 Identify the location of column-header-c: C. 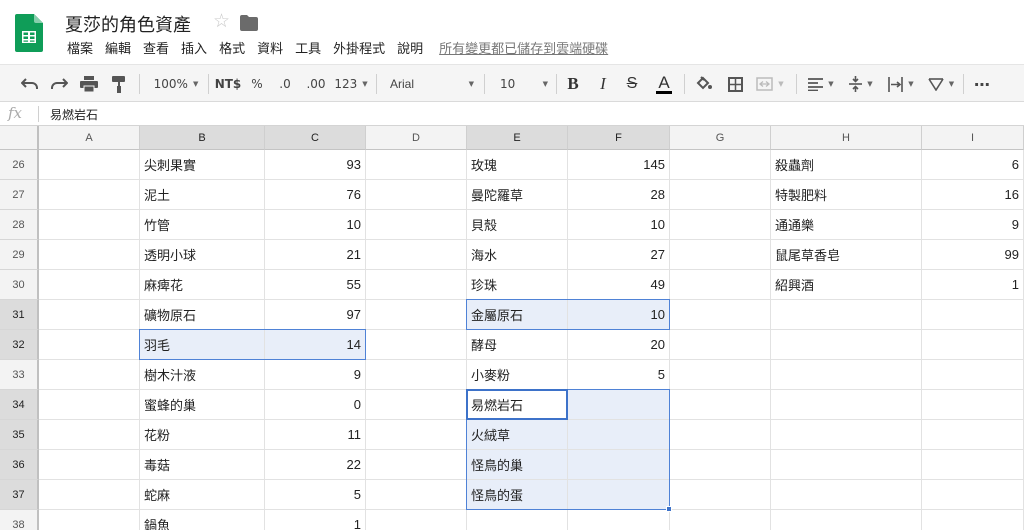
(315, 138).